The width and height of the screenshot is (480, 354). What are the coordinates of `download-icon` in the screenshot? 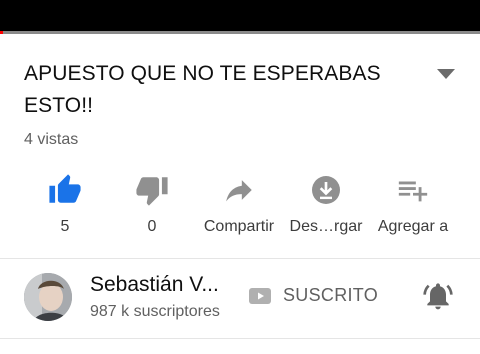 It's located at (326, 190).